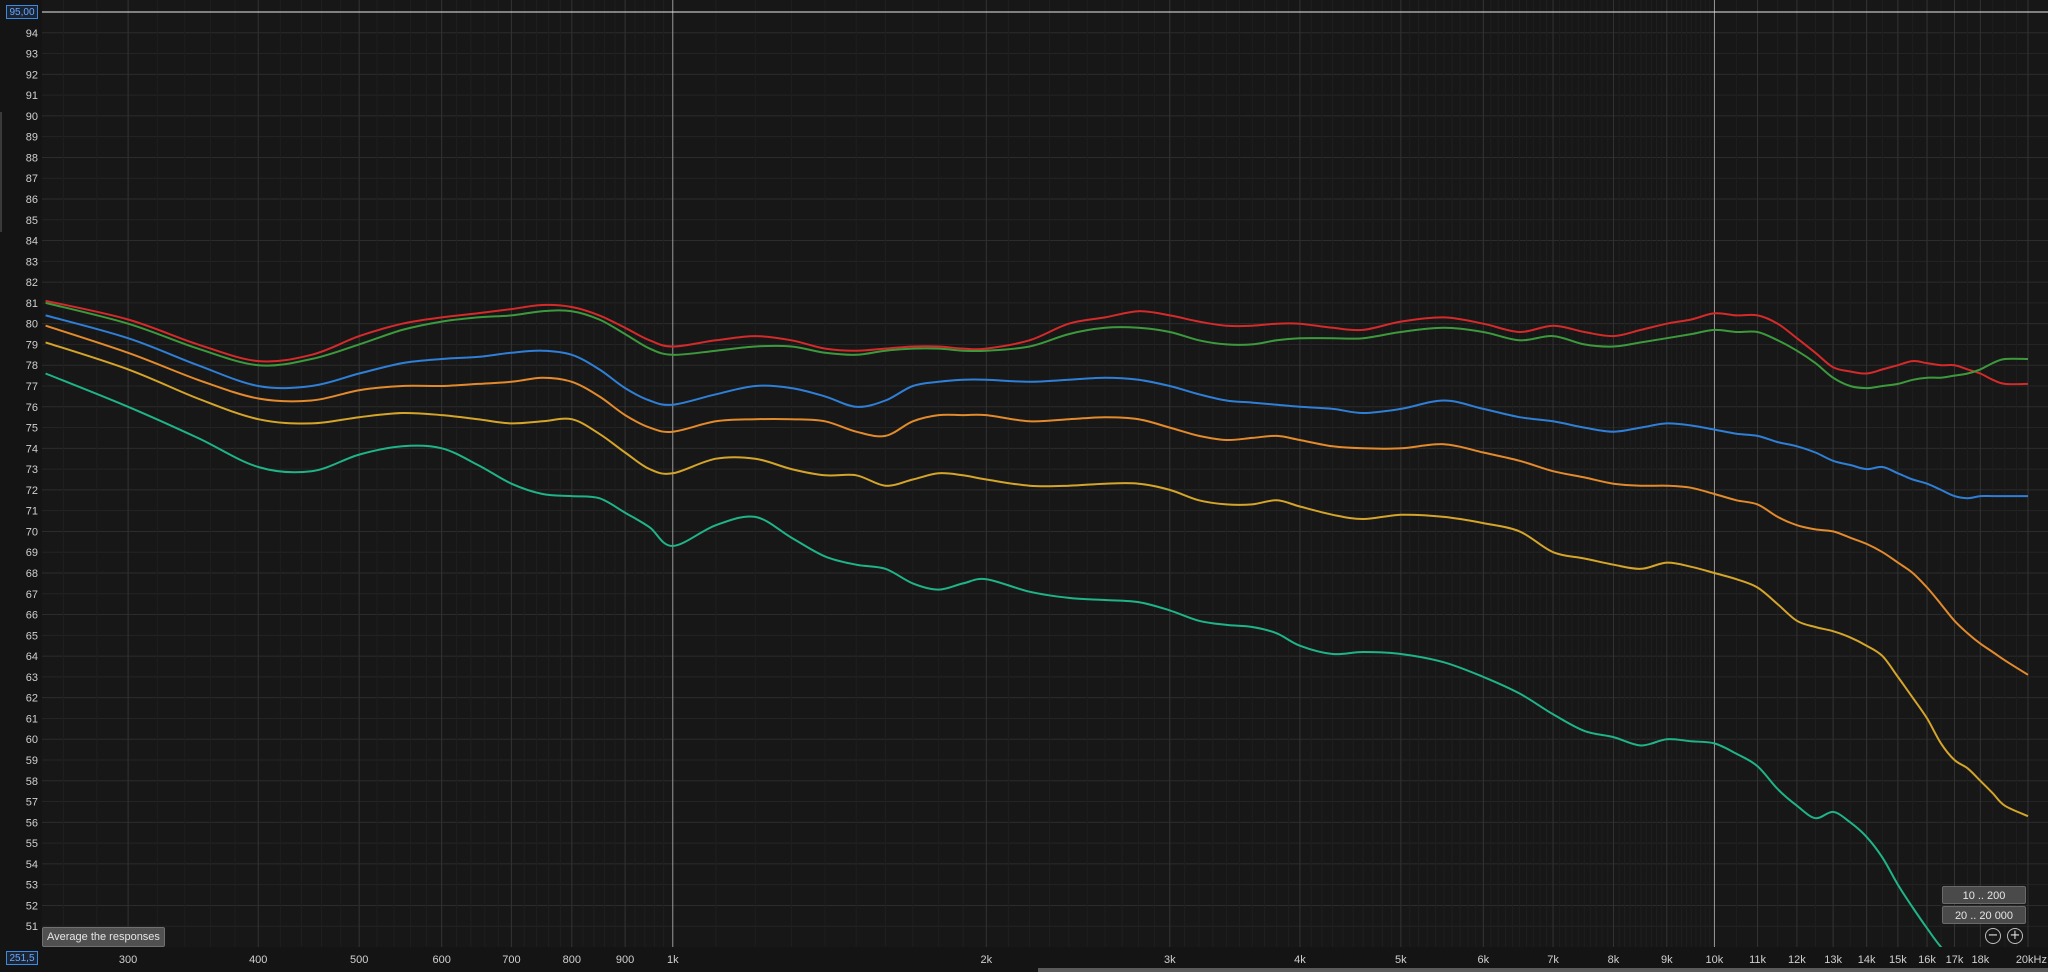 The width and height of the screenshot is (2048, 972). Describe the element at coordinates (32, 699) in the screenshot. I see `y-tick-label: 62` at that location.